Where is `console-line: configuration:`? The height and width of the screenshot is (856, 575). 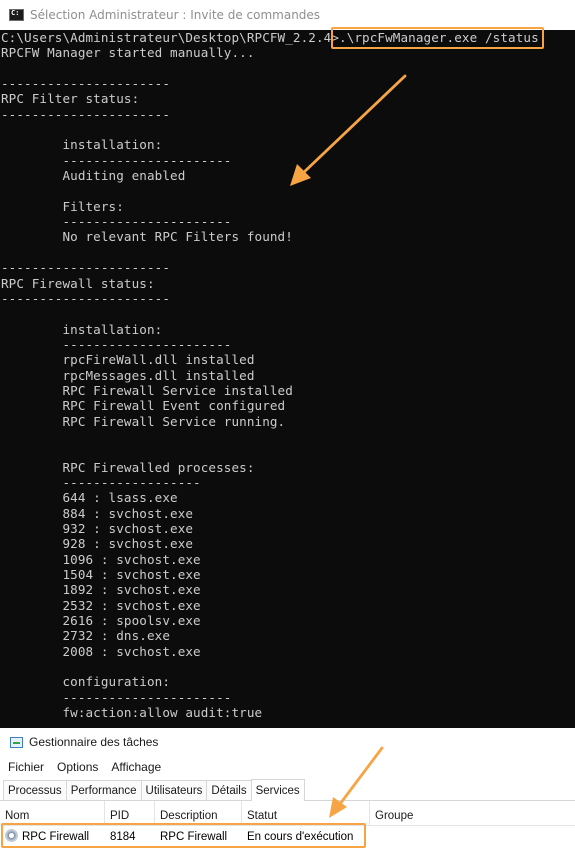 console-line: configuration: is located at coordinates (86, 682).